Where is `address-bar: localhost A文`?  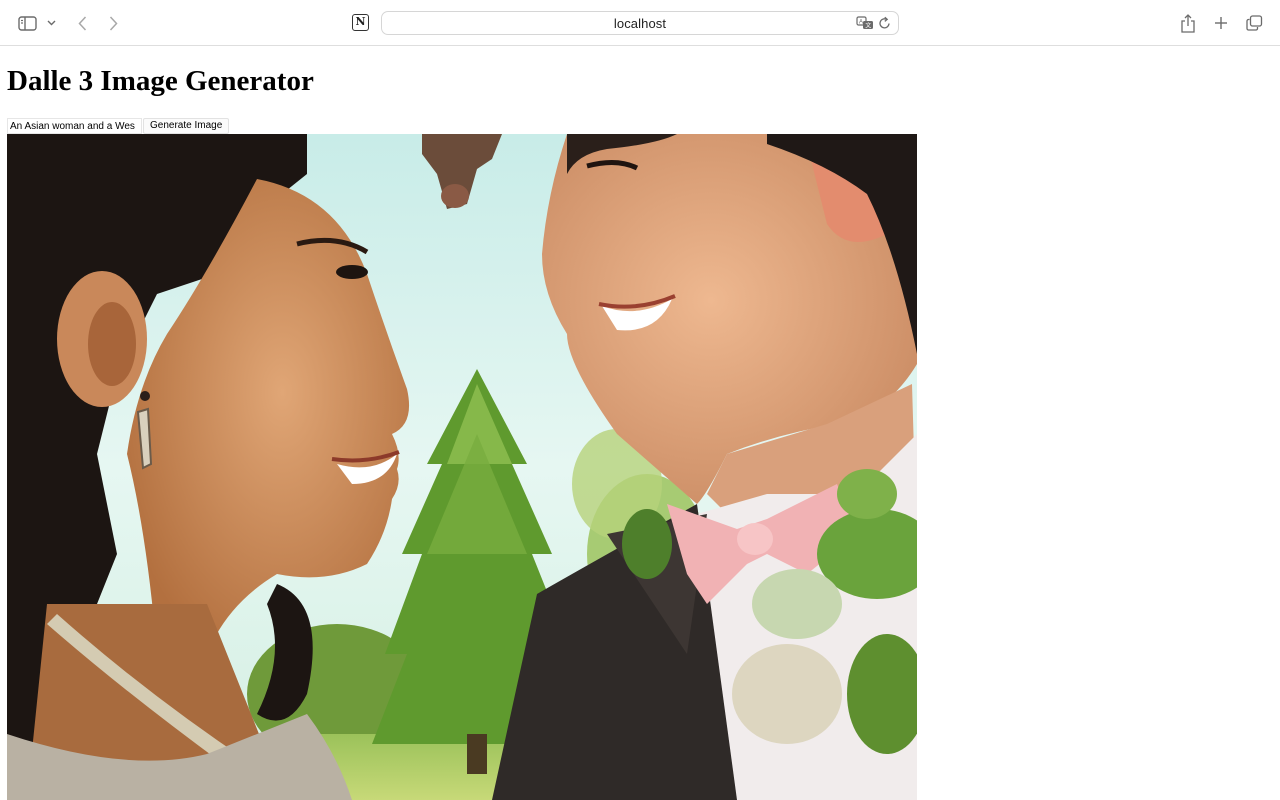 address-bar: localhost A文 is located at coordinates (640, 23).